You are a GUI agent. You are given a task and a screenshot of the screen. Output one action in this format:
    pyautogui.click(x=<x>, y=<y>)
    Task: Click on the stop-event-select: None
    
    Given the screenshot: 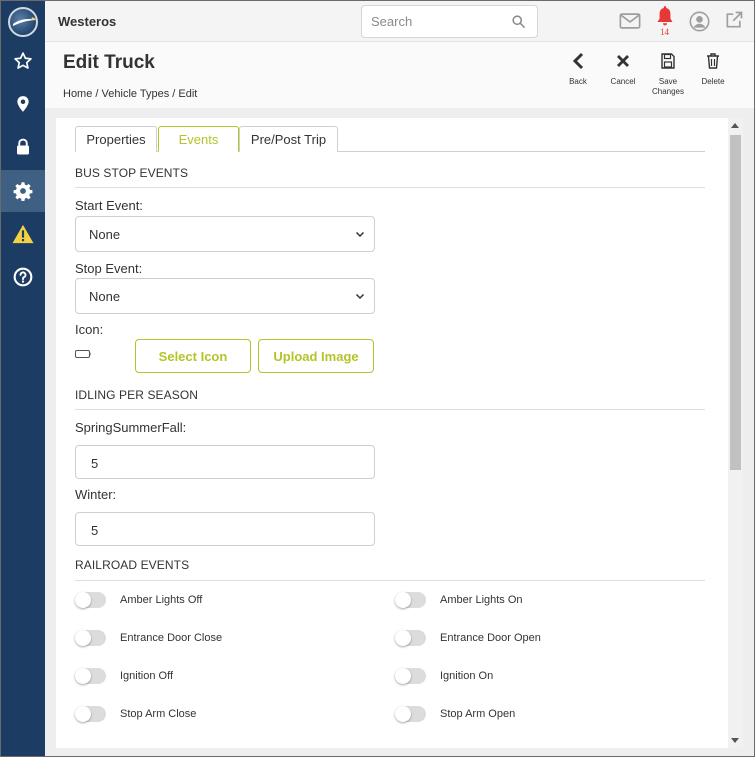 What is the action you would take?
    pyautogui.click(x=225, y=296)
    